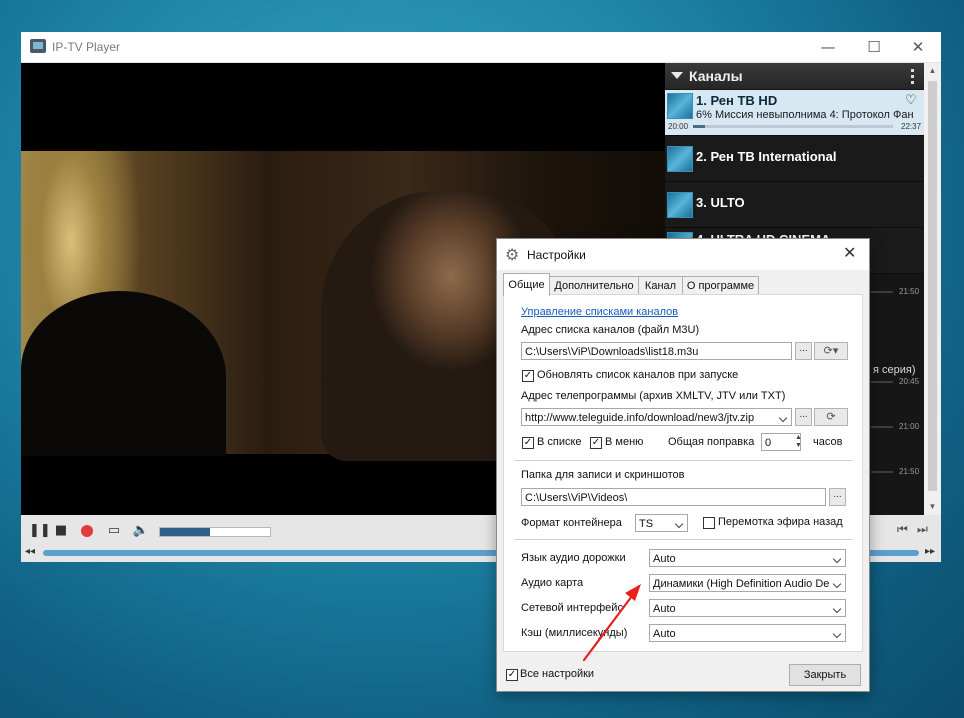 The width and height of the screenshot is (964, 718). Describe the element at coordinates (747, 558) in the screenshot. I see `audio-track-select: Auto` at that location.